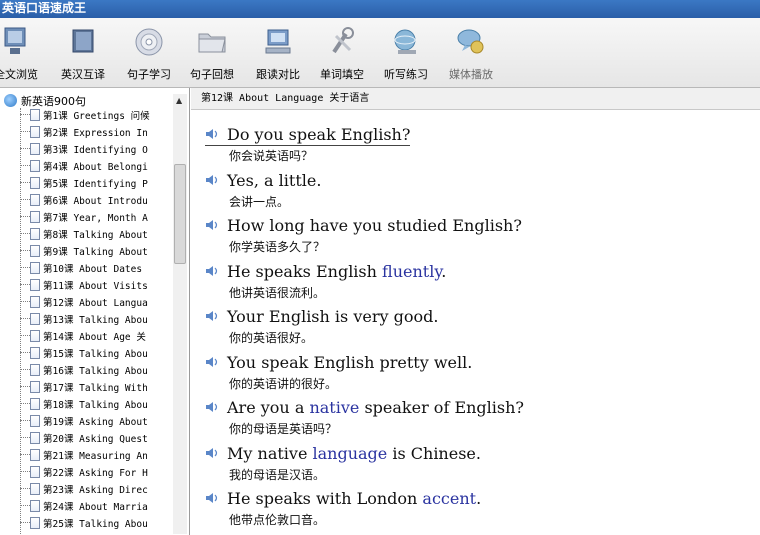 Image resolution: width=760 pixels, height=535 pixels. I want to click on english-sentence: You speak English pretty well., so click(475, 363).